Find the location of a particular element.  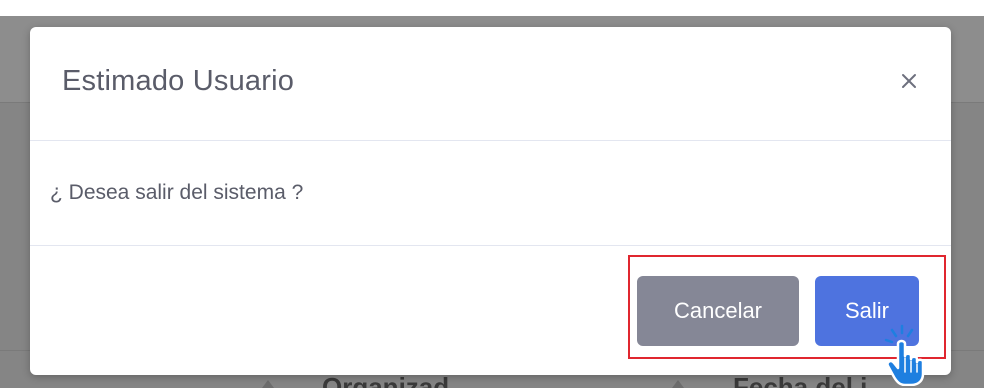

page-top-strip is located at coordinates (492, 8).